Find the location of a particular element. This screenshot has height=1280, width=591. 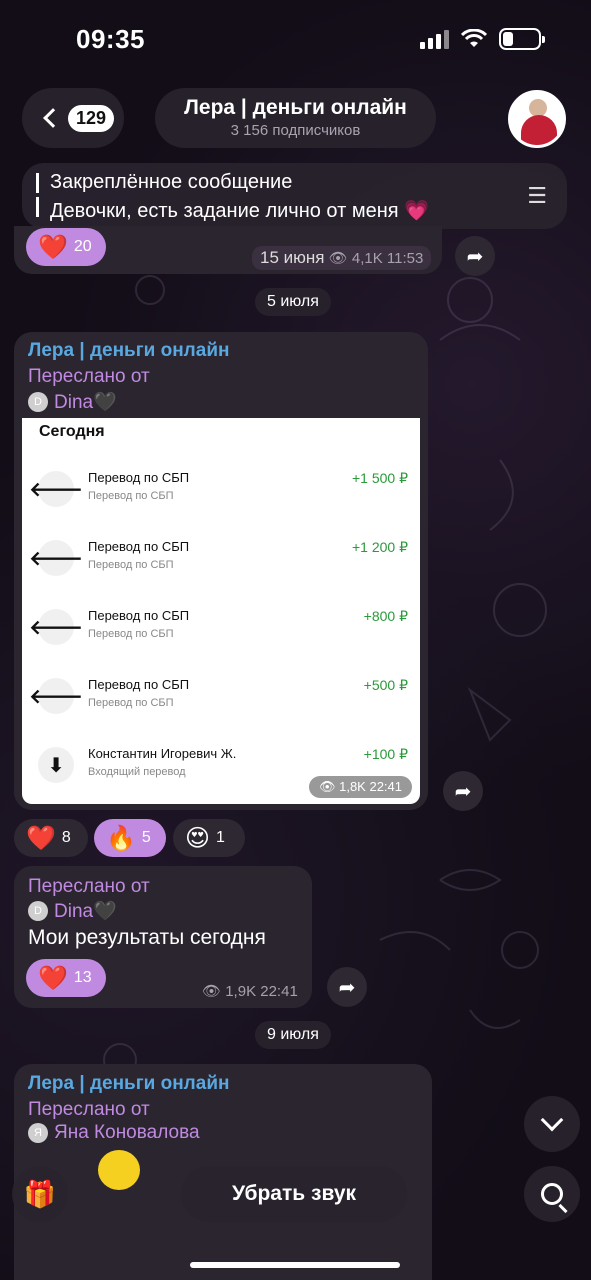

transaction-name: Константин Игоревич Ж. is located at coordinates (162, 753).